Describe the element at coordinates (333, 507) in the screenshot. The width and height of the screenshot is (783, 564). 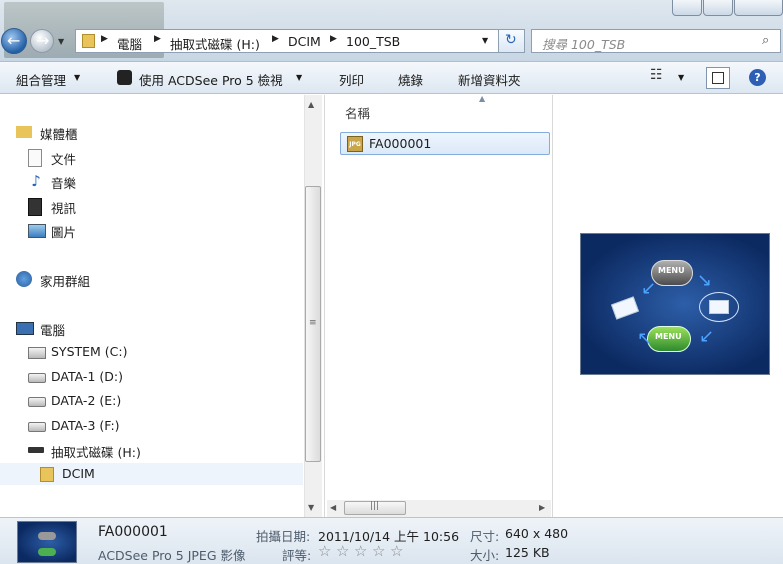
I see `scroll-left-icon: ◀` at that location.